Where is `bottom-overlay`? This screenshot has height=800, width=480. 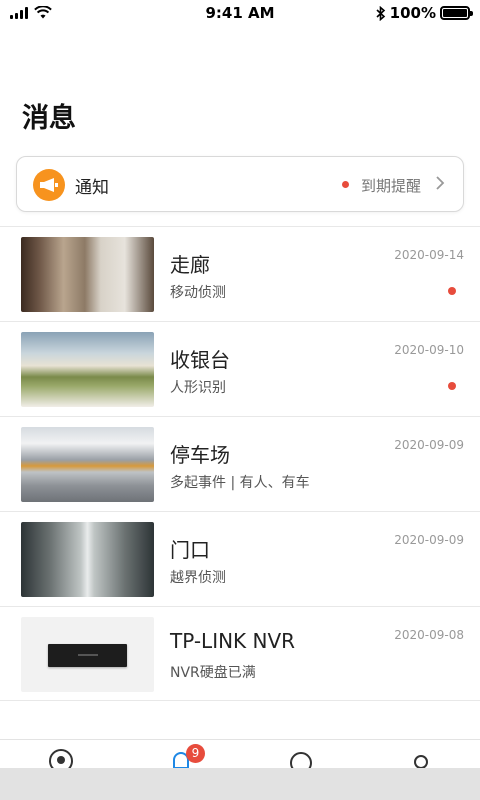 bottom-overlay is located at coordinates (240, 784).